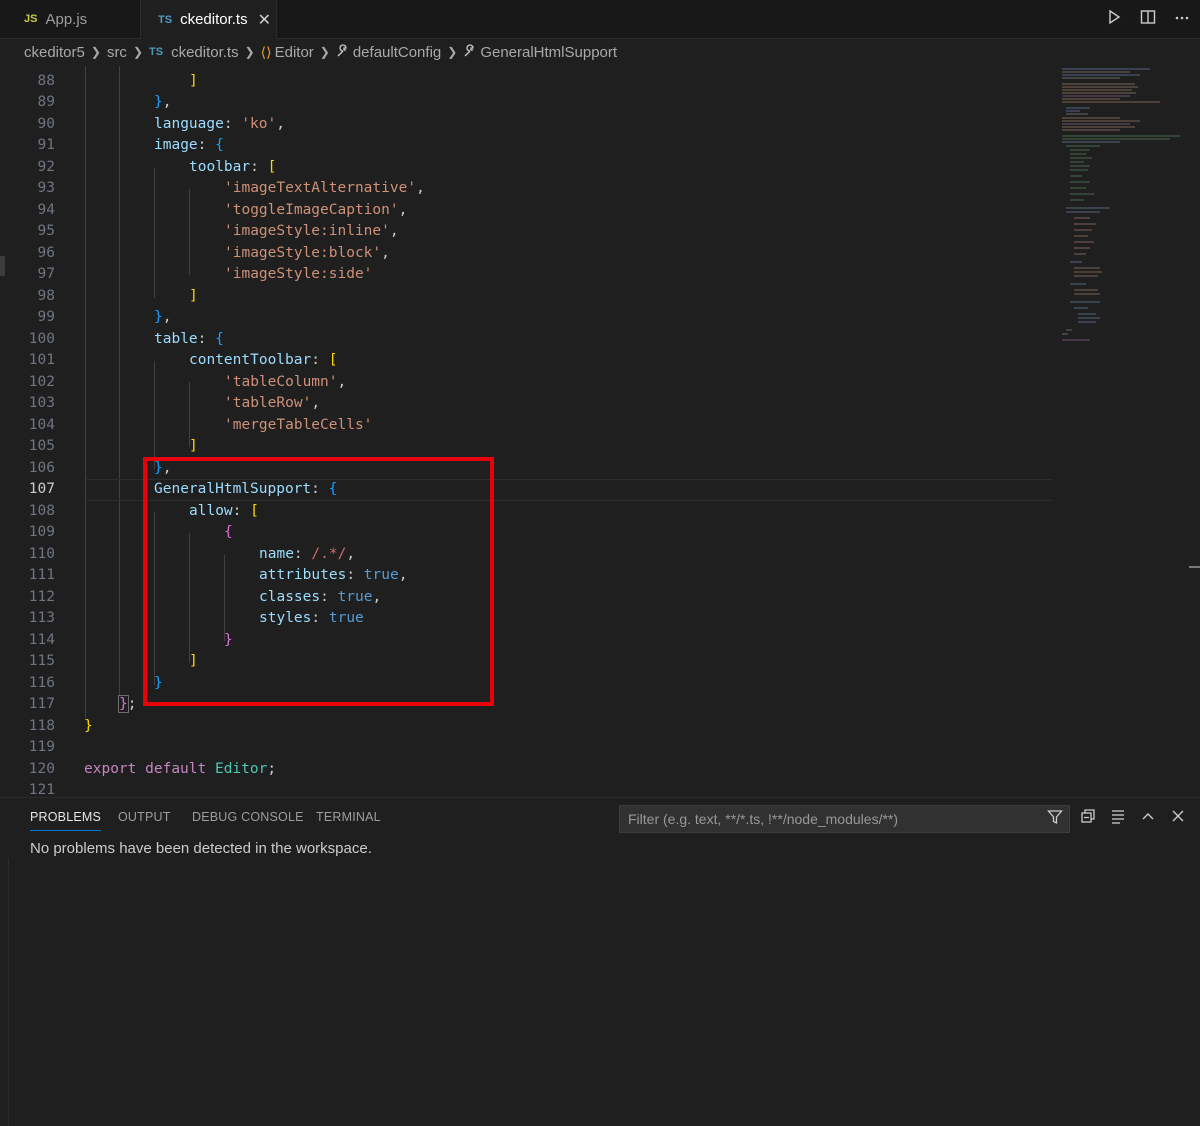 This screenshot has height=1126, width=1200. I want to click on code-line: 102'tableColumn',, so click(187, 382).